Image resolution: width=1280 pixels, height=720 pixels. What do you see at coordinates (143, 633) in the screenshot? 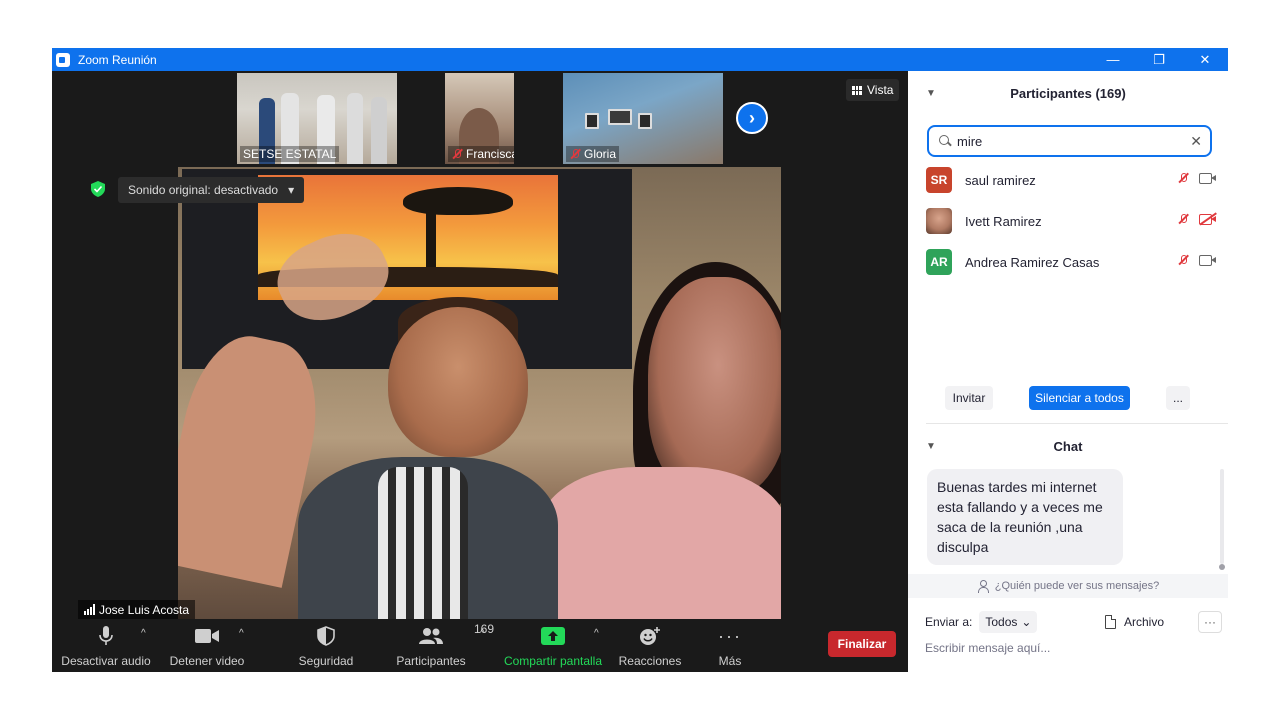
I see `audio-options-caret-icon: ^` at bounding box center [143, 633].